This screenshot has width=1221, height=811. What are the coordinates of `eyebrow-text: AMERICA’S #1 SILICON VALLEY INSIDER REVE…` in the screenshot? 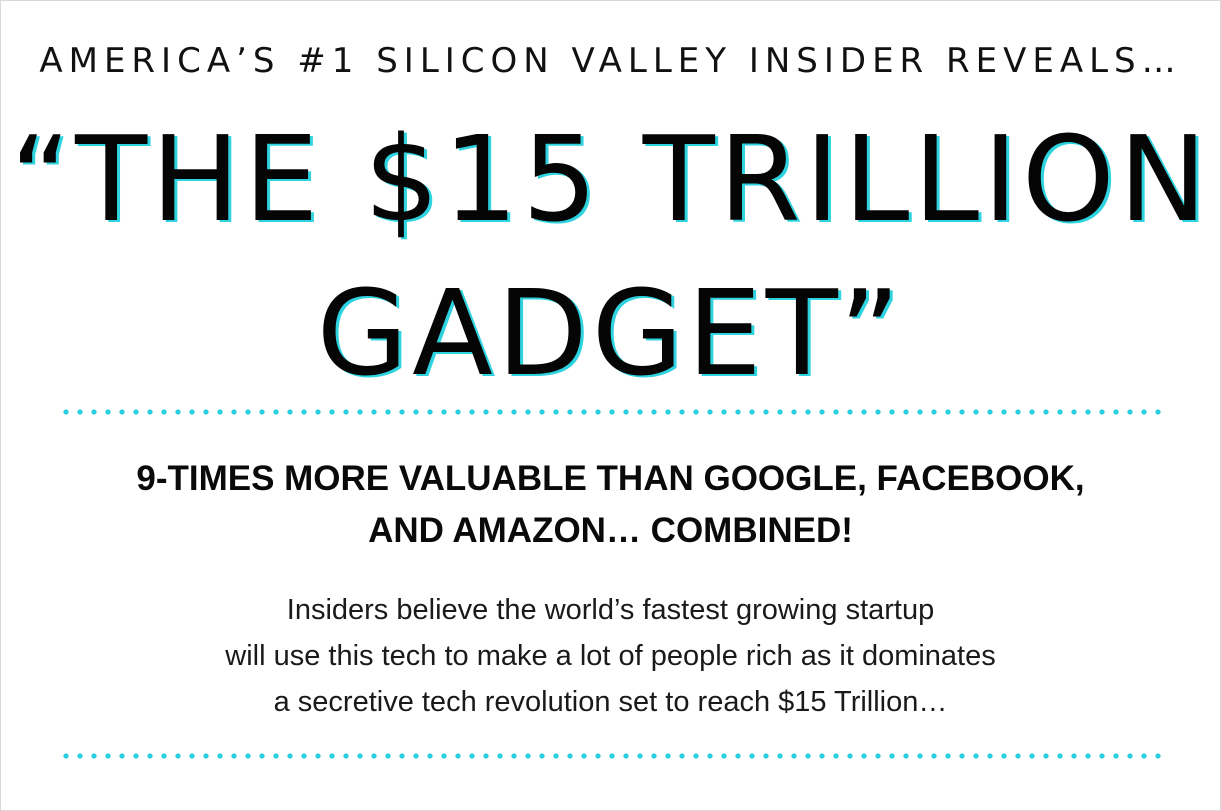 It's located at (610, 61).